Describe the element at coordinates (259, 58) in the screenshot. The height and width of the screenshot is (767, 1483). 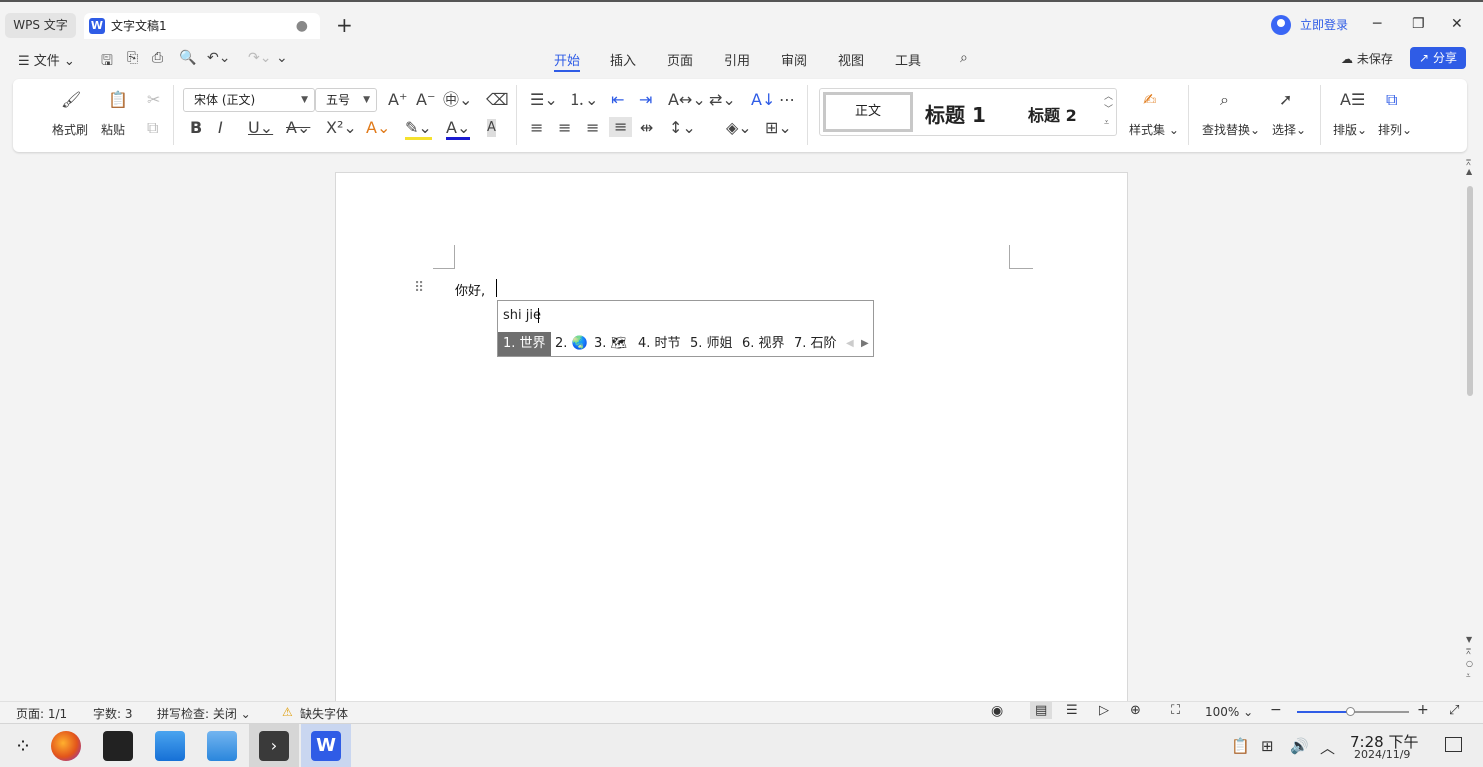
I see `redo-icon: ↷⌄` at that location.